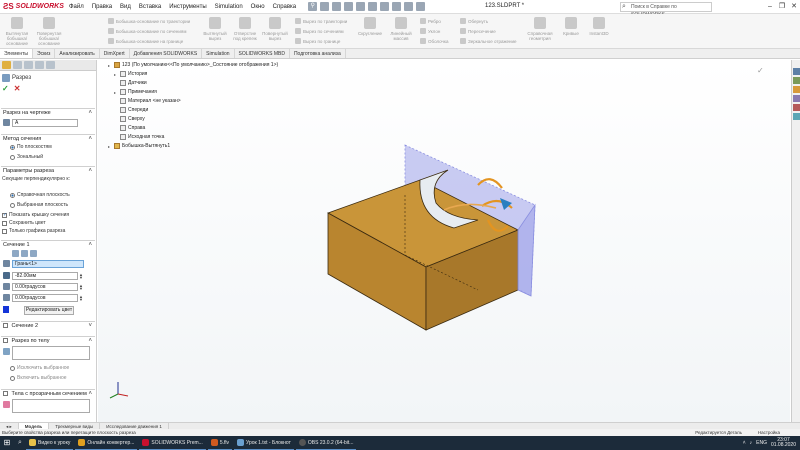 The height and width of the screenshot is (450, 800). I want to click on tab-features: Элементы, so click(16, 53).